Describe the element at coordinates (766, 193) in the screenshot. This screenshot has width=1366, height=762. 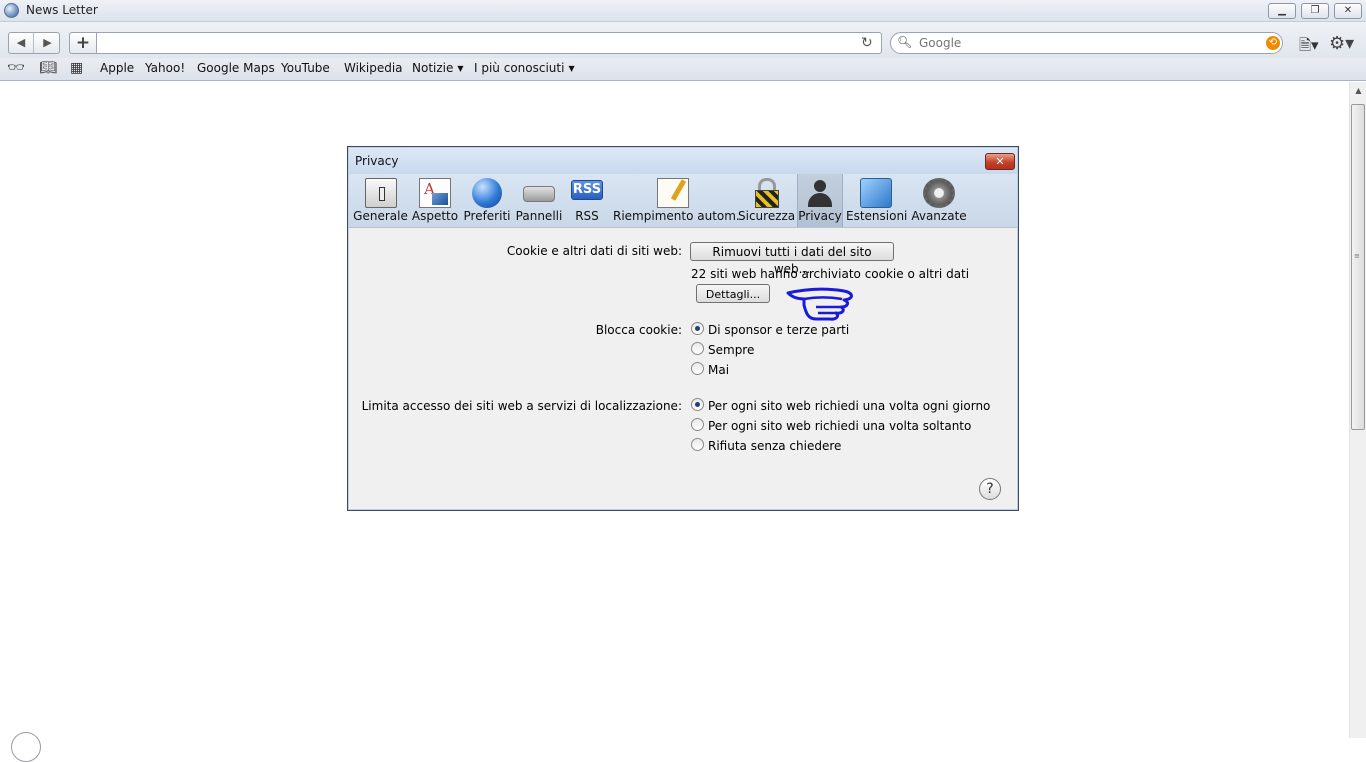
I see `security-lock-icon` at that location.